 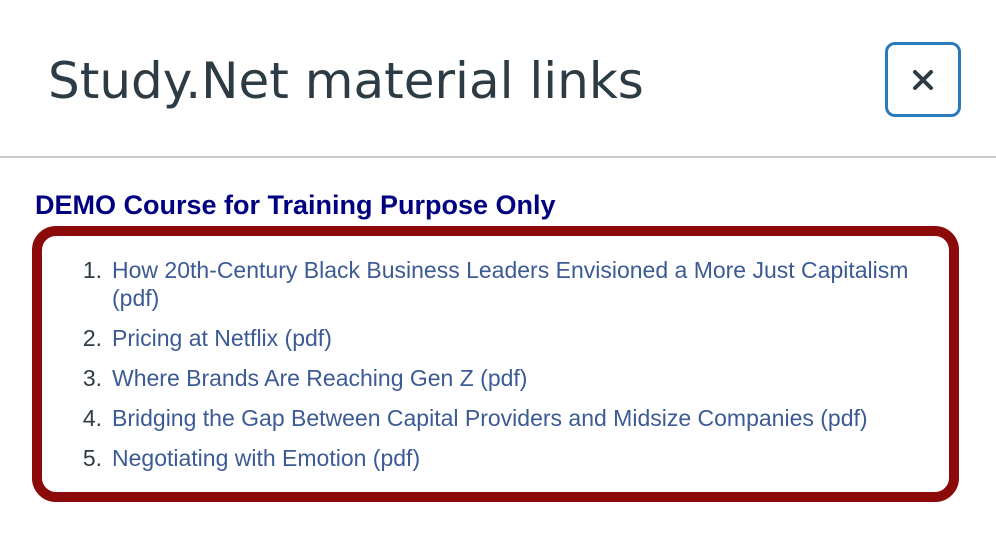 What do you see at coordinates (508, 338) in the screenshot?
I see `list-item: 2. Pricing at Netflix (pdf)` at bounding box center [508, 338].